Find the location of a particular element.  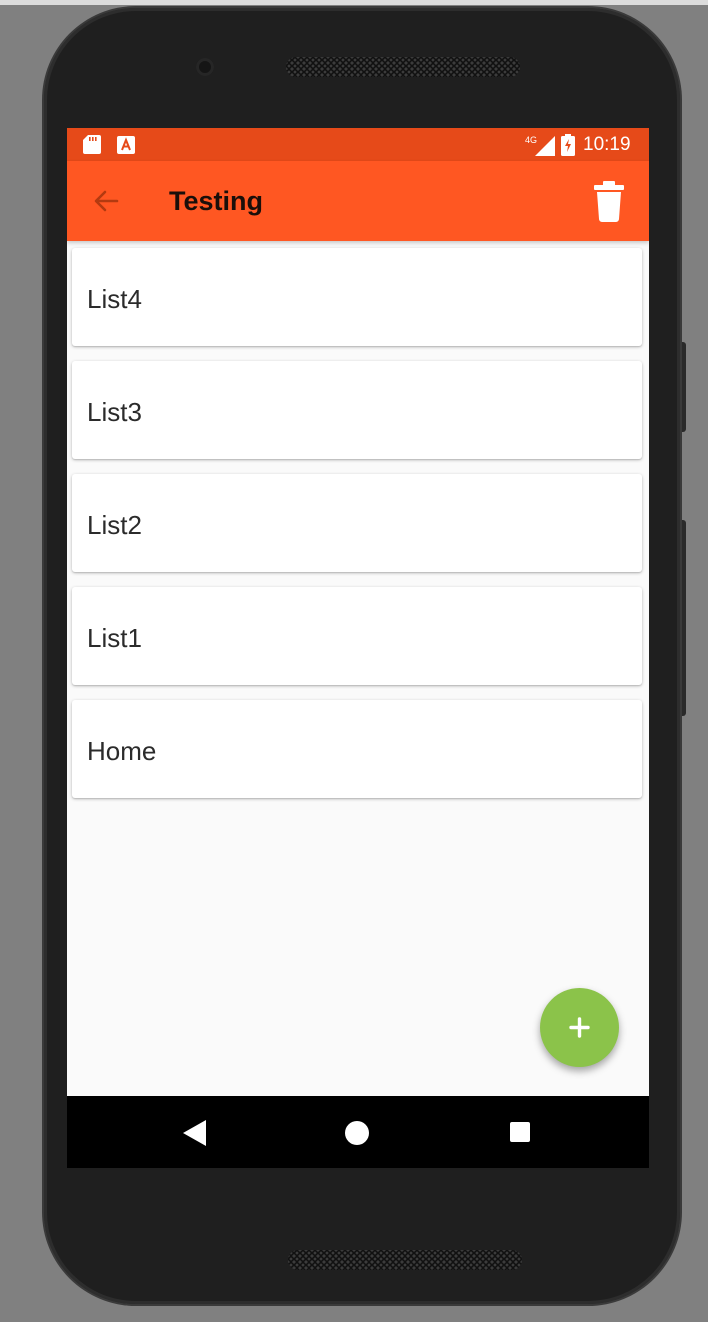

status-bar: 4G 10:19 is located at coordinates (358, 144).